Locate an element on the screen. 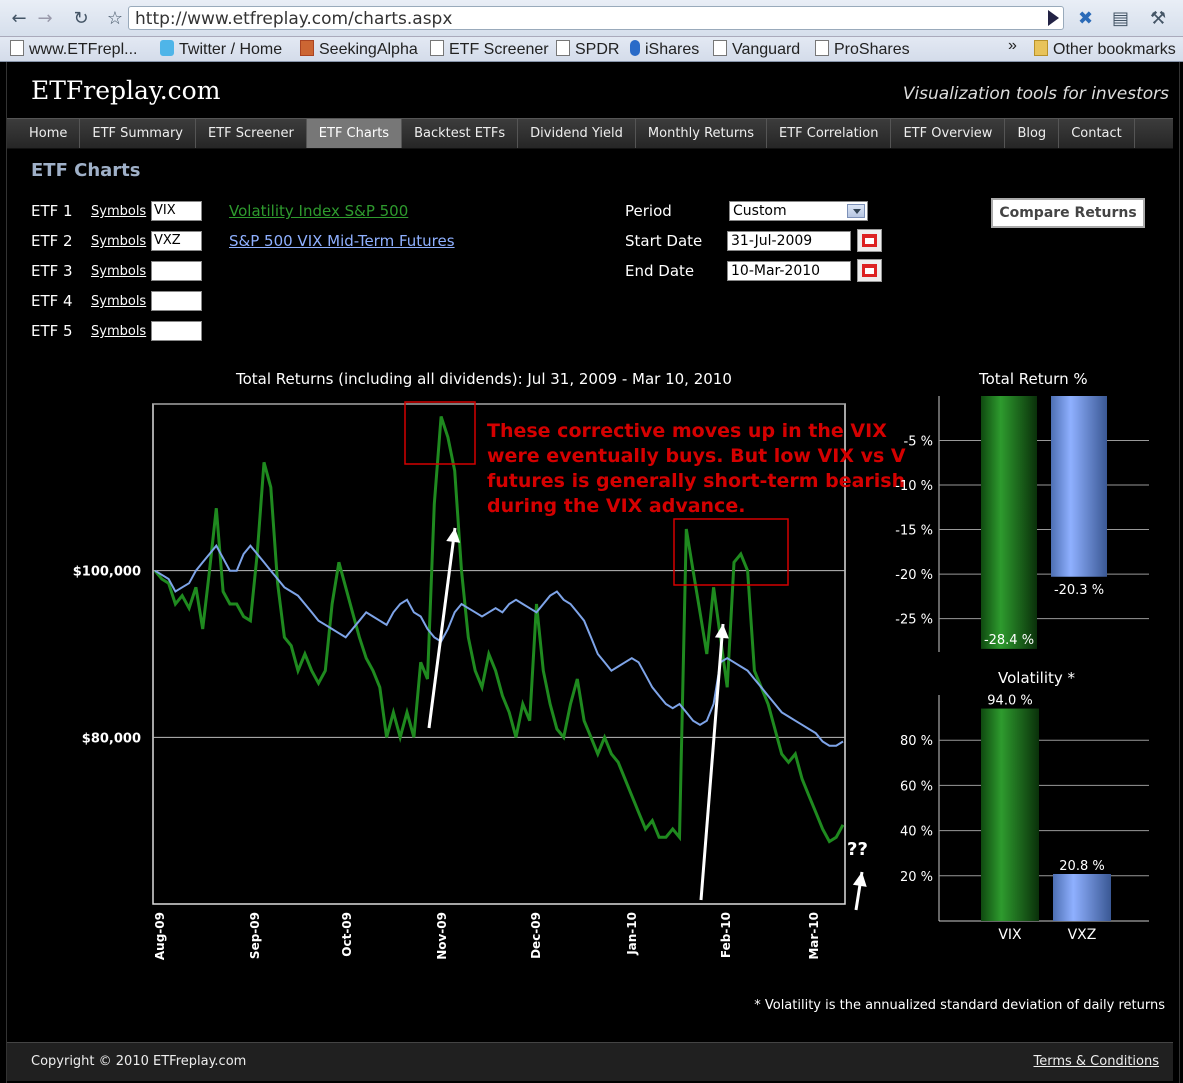 Image resolution: width=1183 pixels, height=1083 pixels. bookmark-etf-screener: ETF Screener is located at coordinates (489, 49).